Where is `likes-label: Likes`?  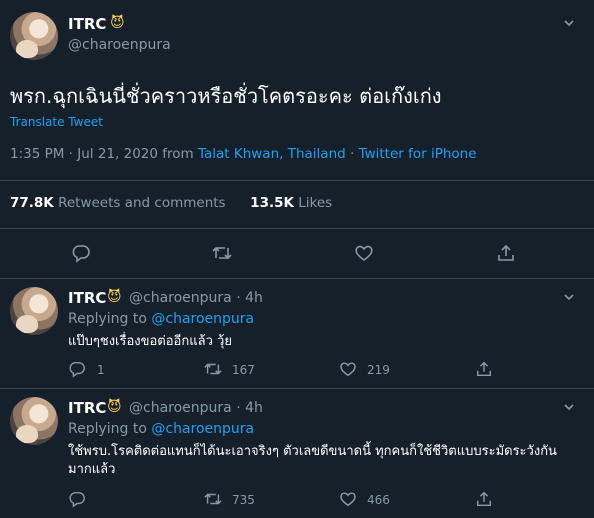
likes-label: Likes is located at coordinates (313, 203).